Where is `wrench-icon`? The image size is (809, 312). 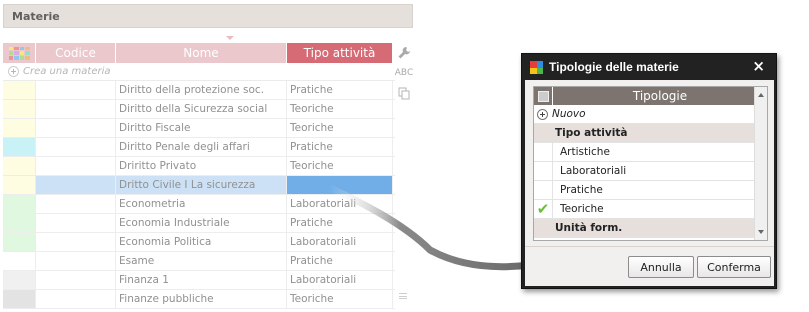
wrench-icon is located at coordinates (404, 53).